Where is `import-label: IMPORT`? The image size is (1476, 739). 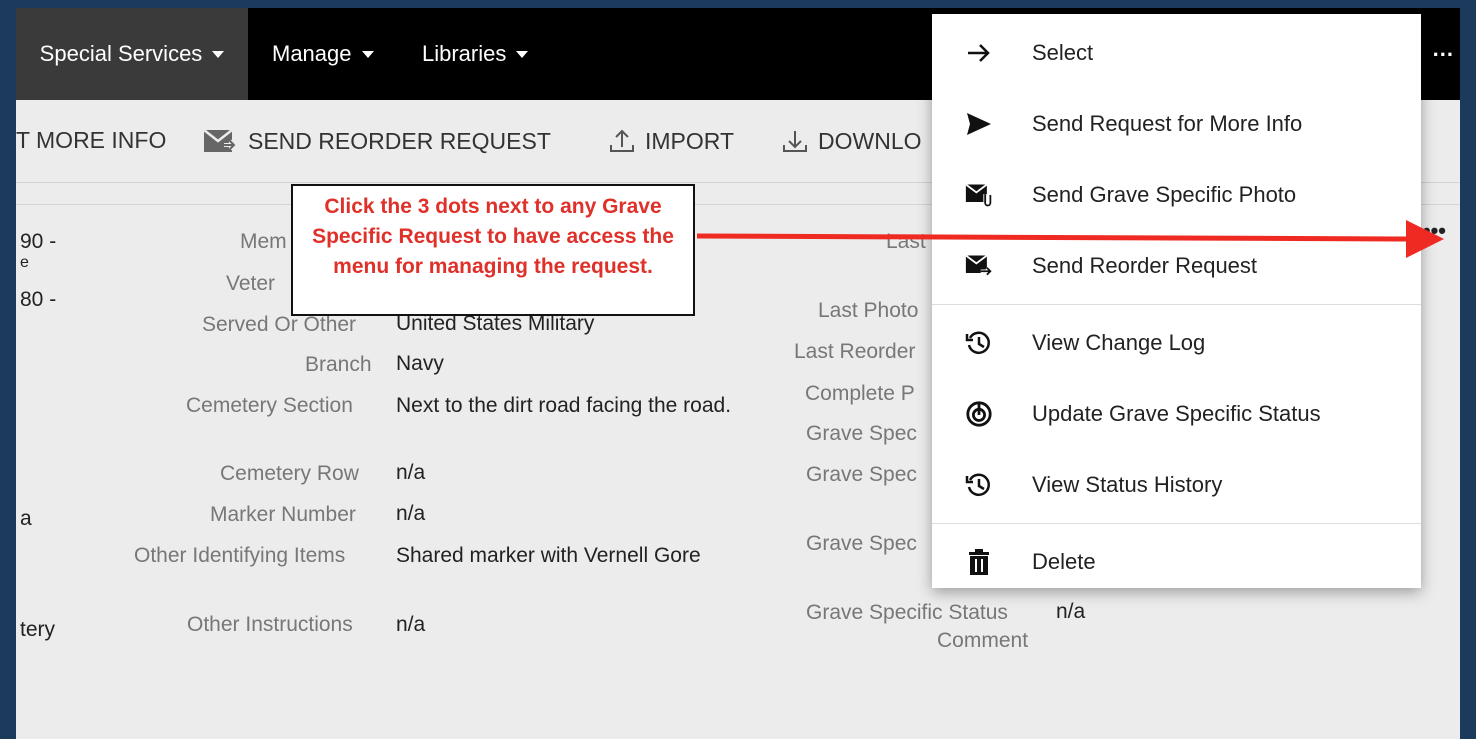 import-label: IMPORT is located at coordinates (690, 140).